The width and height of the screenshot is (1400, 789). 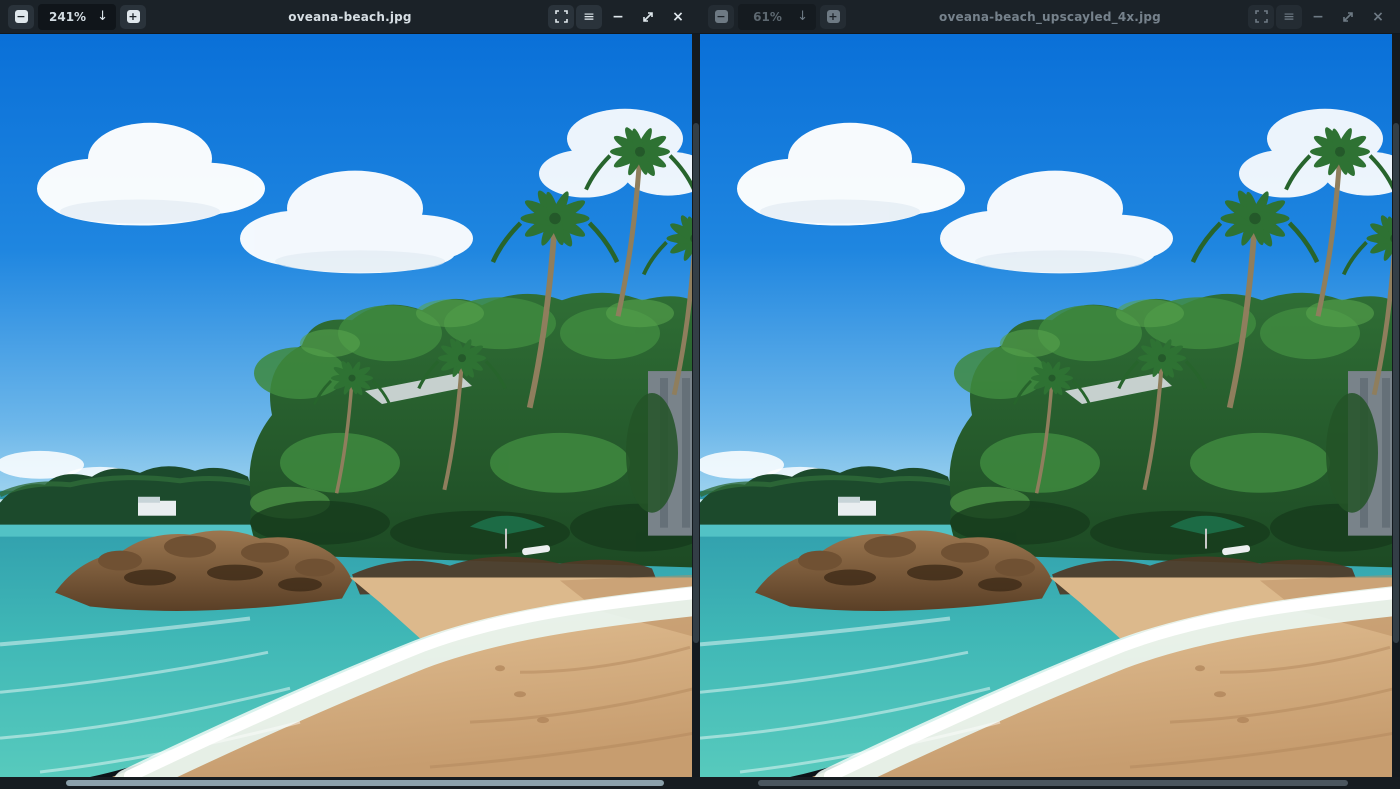 I want to click on zoom-level-field: 241% ↓, so click(x=77, y=16).